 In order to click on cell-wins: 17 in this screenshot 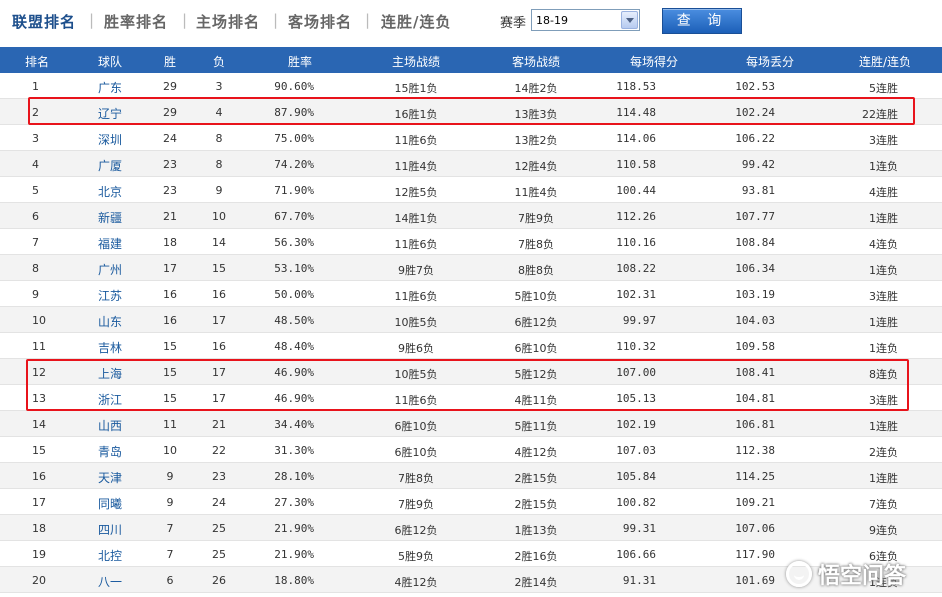, I will do `click(170, 268)`.